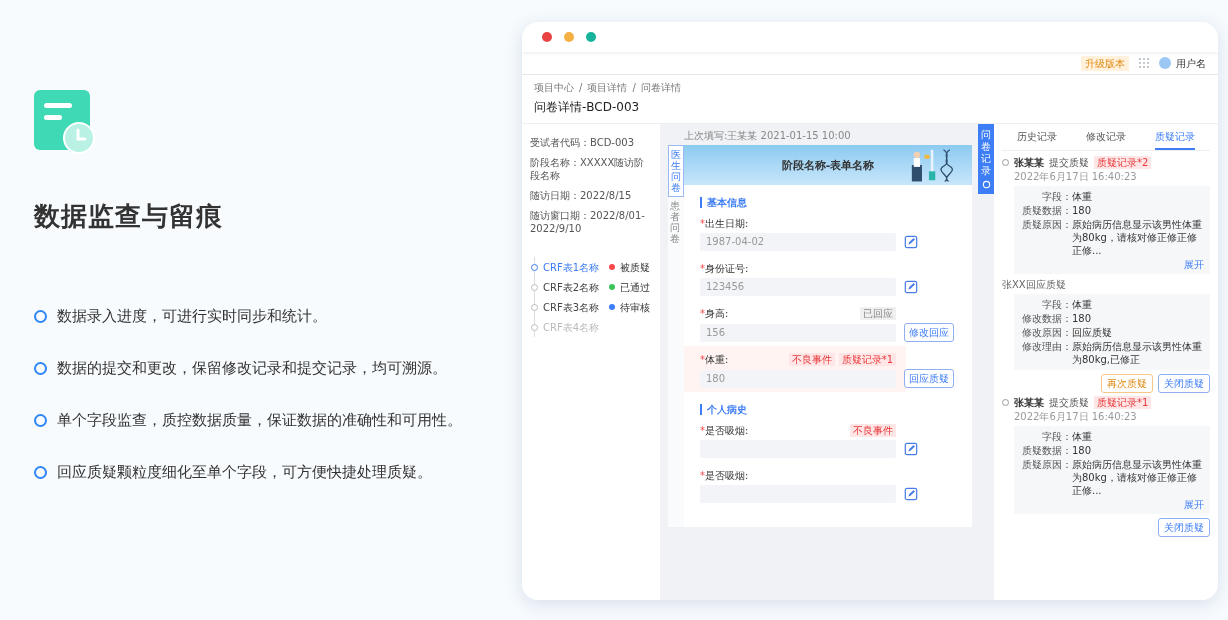 The width and height of the screenshot is (1228, 620). Describe the element at coordinates (259, 420) in the screenshot. I see `feature-text: 单个字段监查，质控数据质量，保证数据的准确性和可用性。` at that location.